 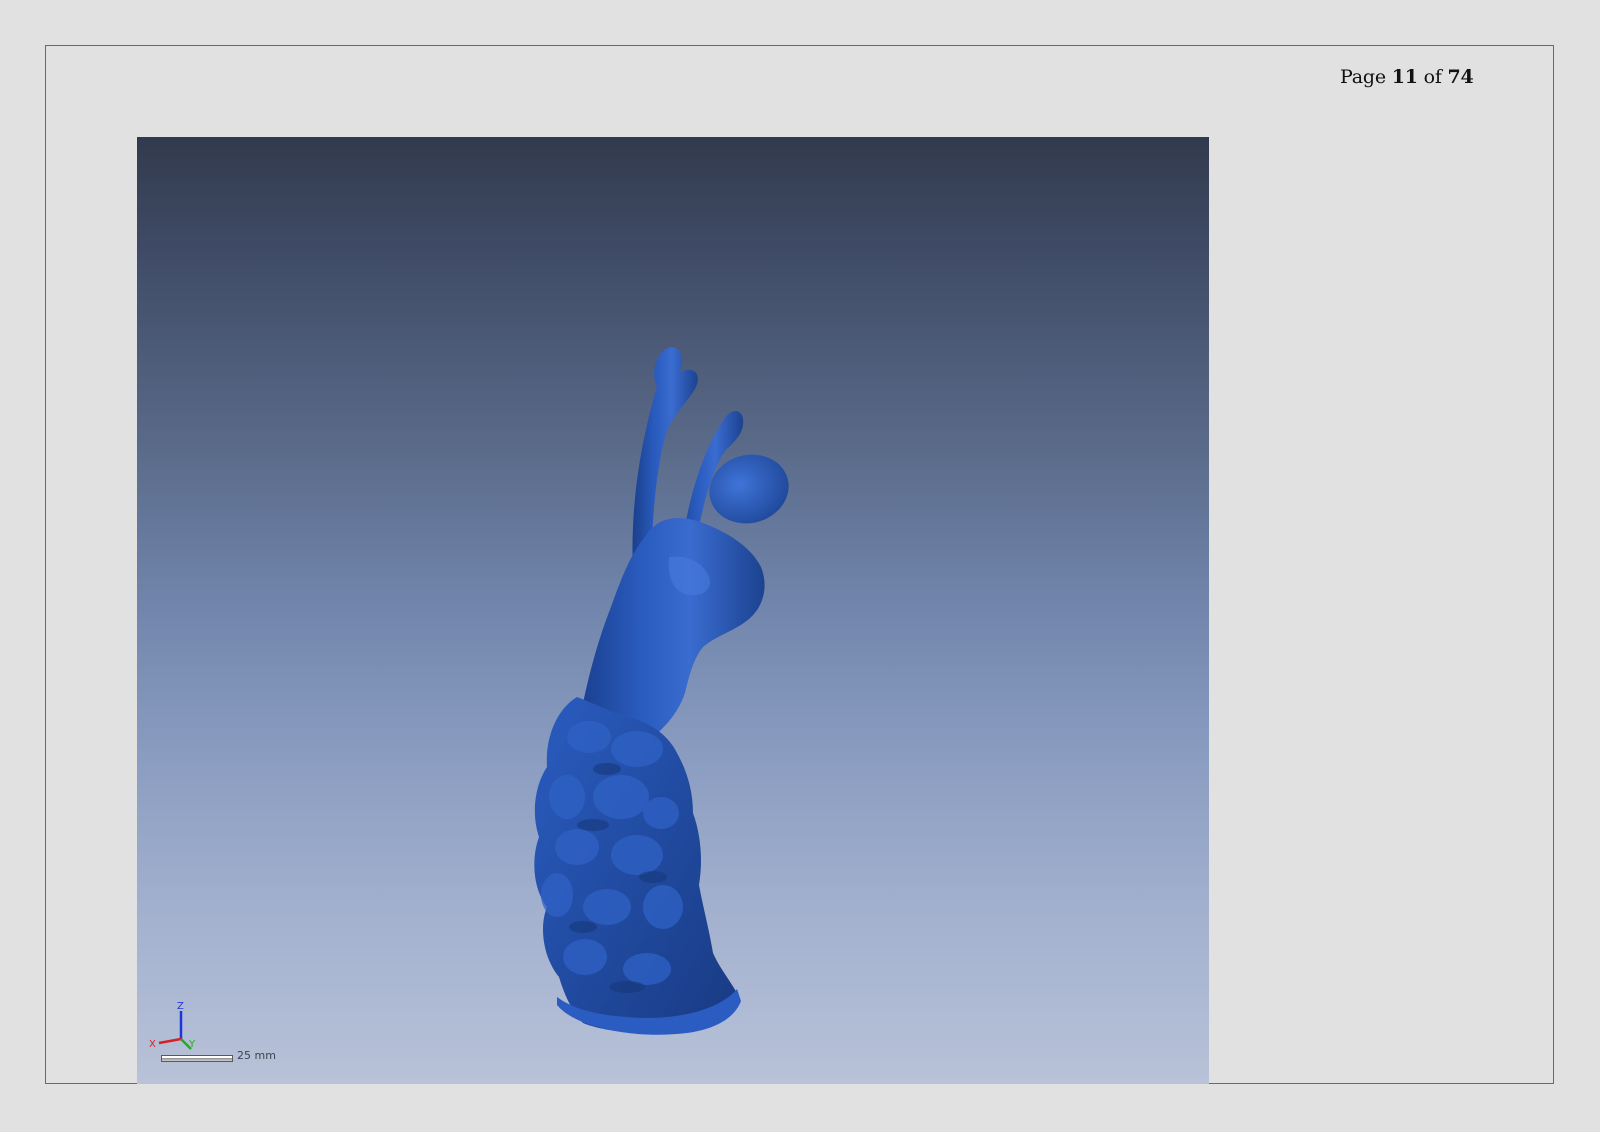 I want to click on of-label: of, so click(x=1432, y=77).